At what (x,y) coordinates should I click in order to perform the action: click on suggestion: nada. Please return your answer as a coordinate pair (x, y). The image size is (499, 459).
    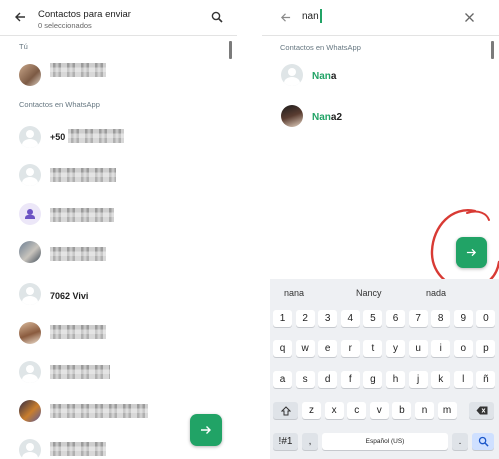
    Looking at the image, I should click on (436, 293).